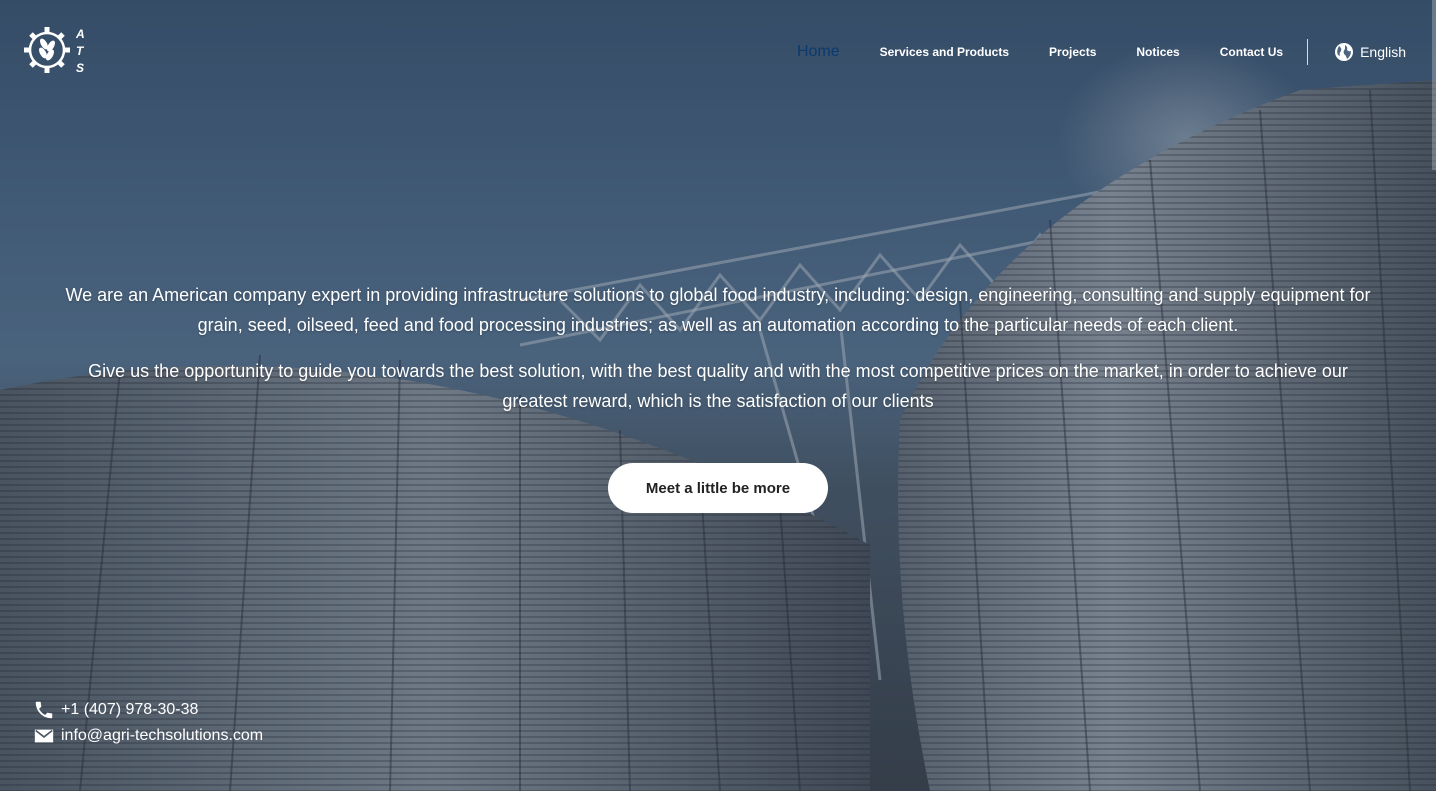 Image resolution: width=1436 pixels, height=791 pixels. I want to click on nav-divider, so click(1308, 52).